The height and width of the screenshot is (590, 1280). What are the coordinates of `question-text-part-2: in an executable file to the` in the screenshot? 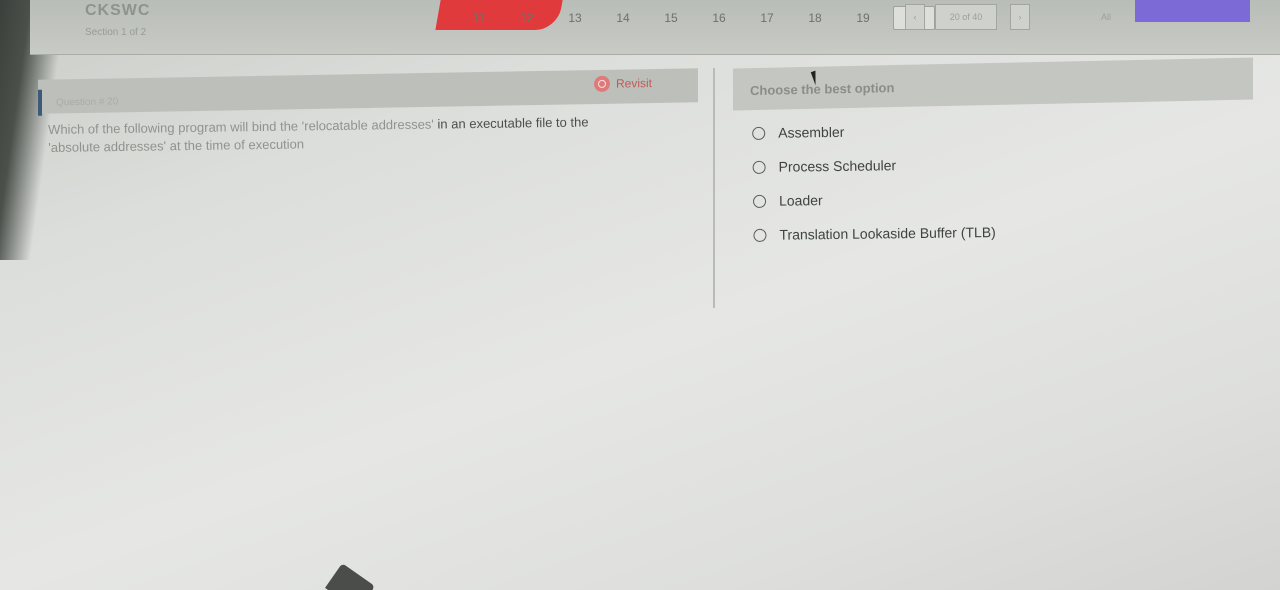 It's located at (511, 123).